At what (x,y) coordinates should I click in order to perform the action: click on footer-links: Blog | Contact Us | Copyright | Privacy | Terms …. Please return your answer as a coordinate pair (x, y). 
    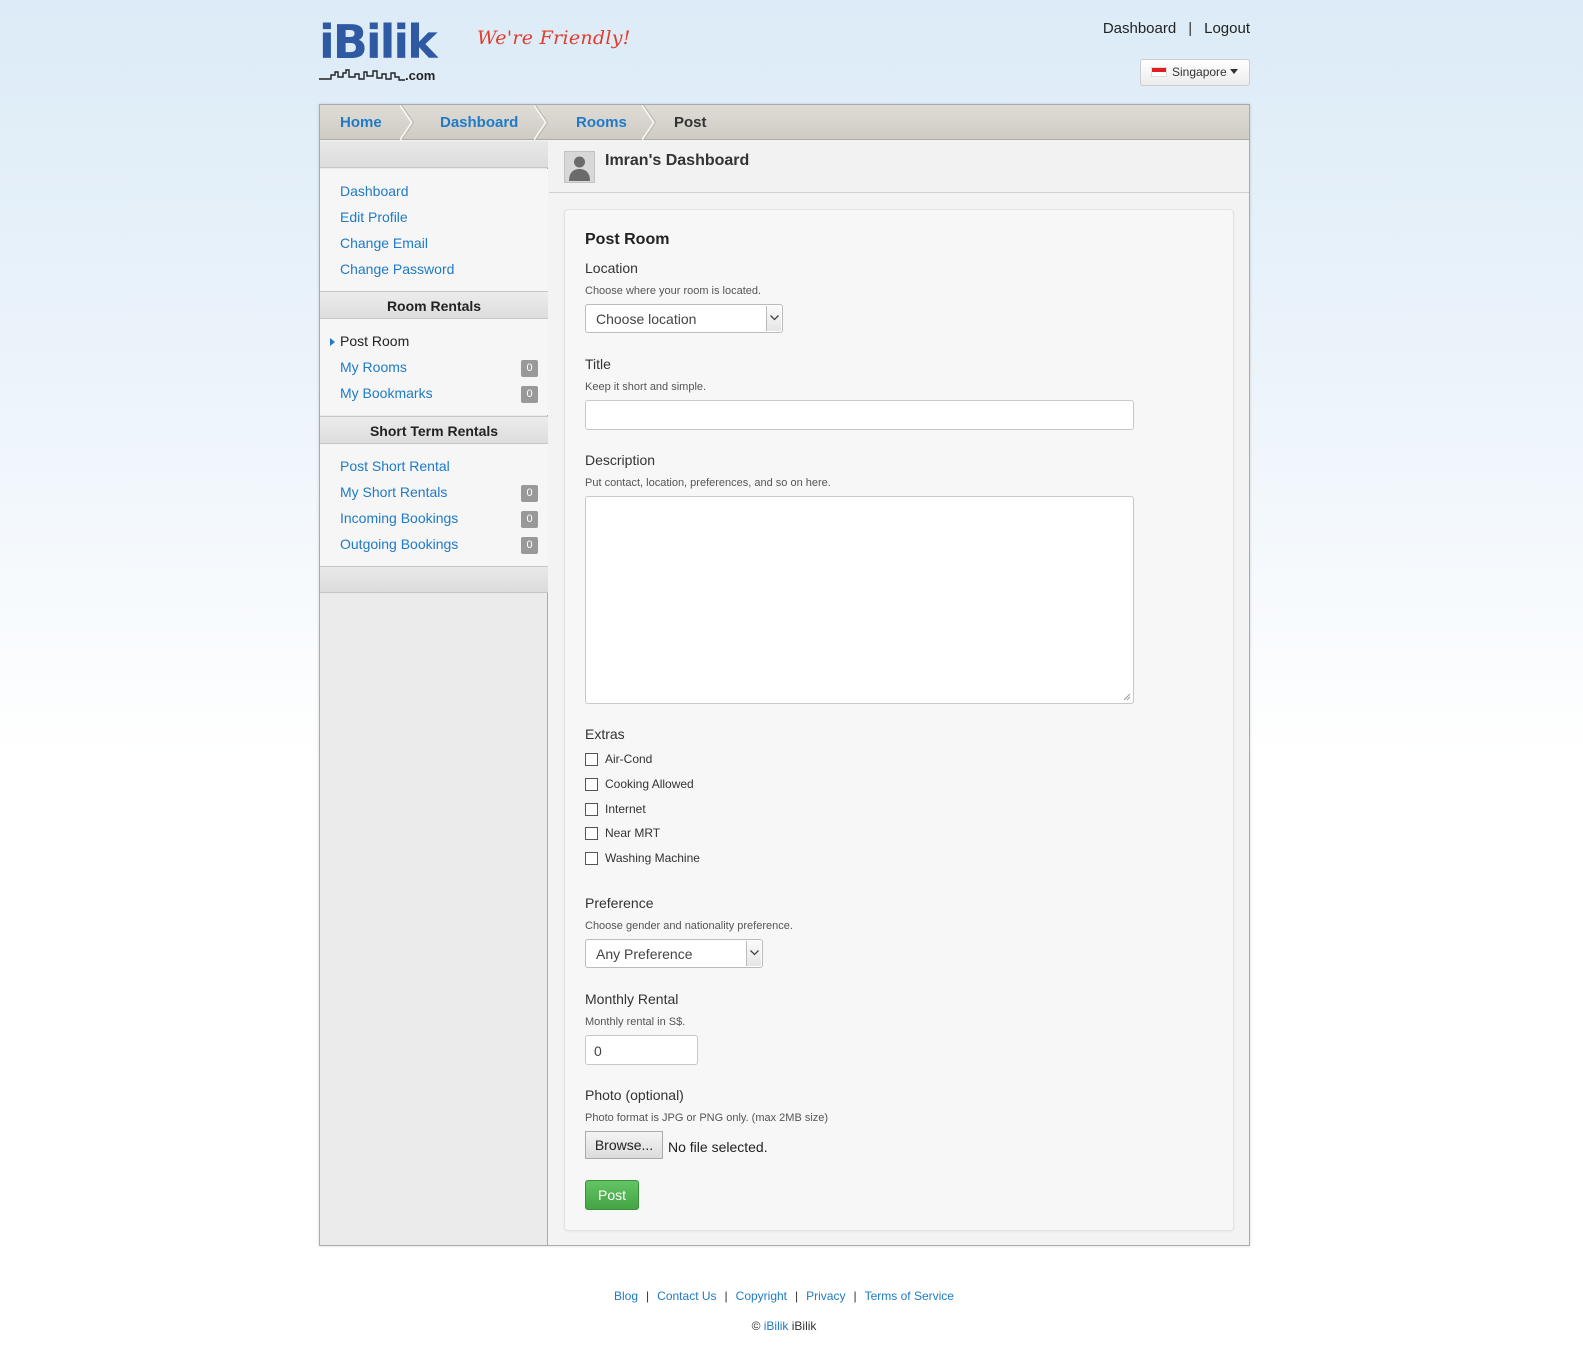
    Looking at the image, I should click on (784, 1296).